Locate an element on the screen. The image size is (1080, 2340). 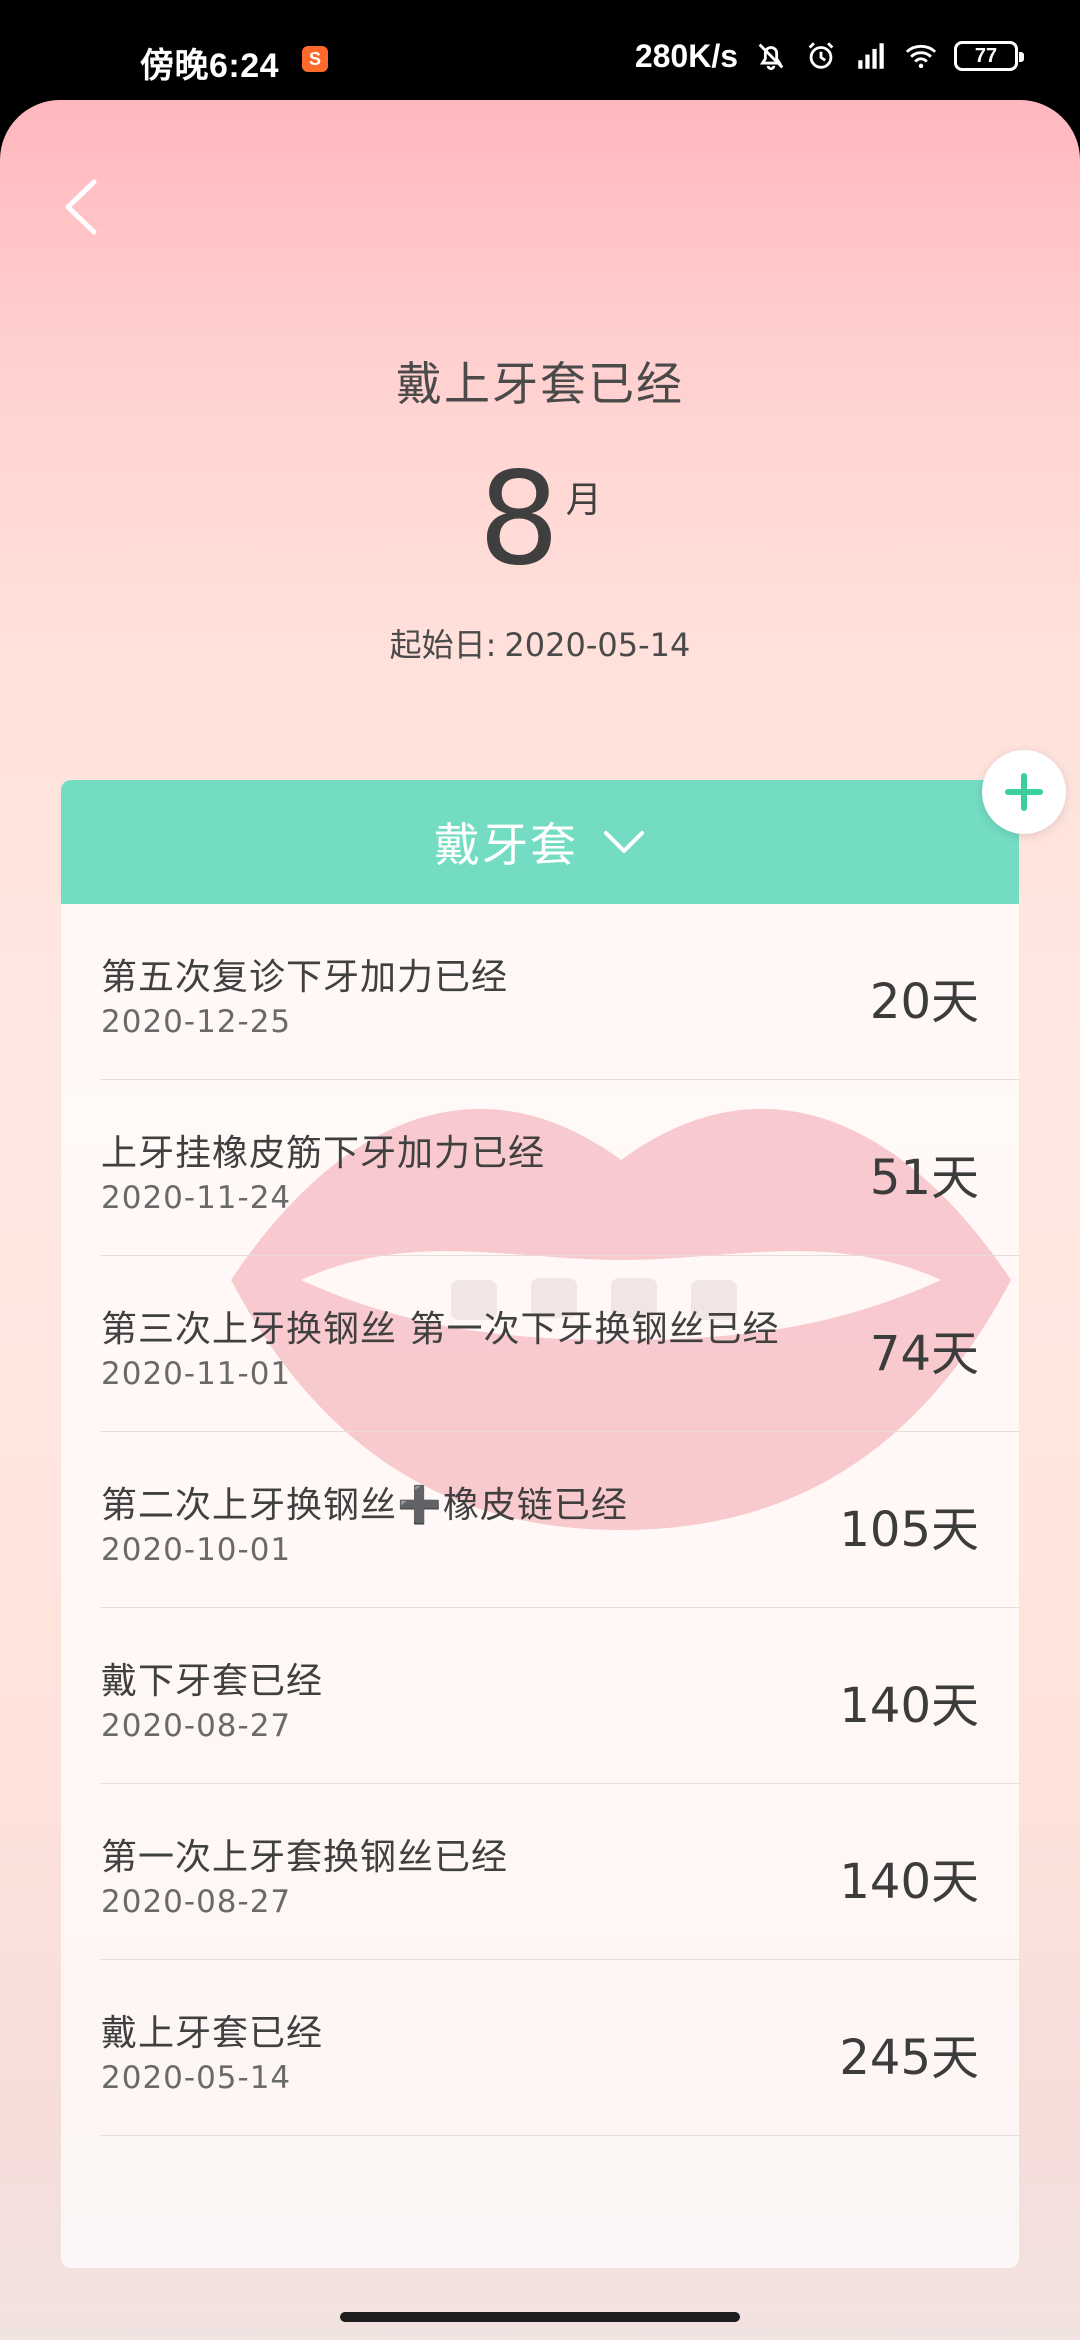
list-item: 第五次复诊下牙加力已经 2020-12-25 20天 is located at coordinates (560, 992).